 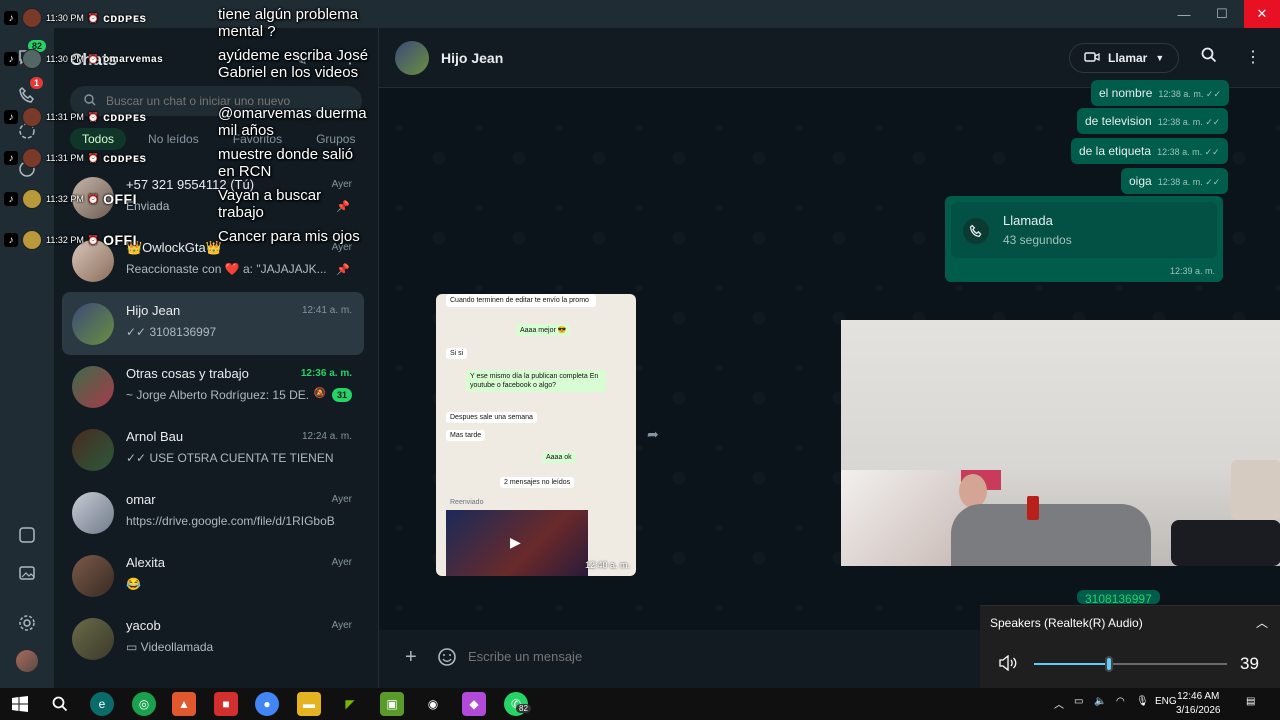 I want to click on chat-item: +57 321 9554112 (Tú) Ayer Enviada 📌, so click(x=213, y=197).